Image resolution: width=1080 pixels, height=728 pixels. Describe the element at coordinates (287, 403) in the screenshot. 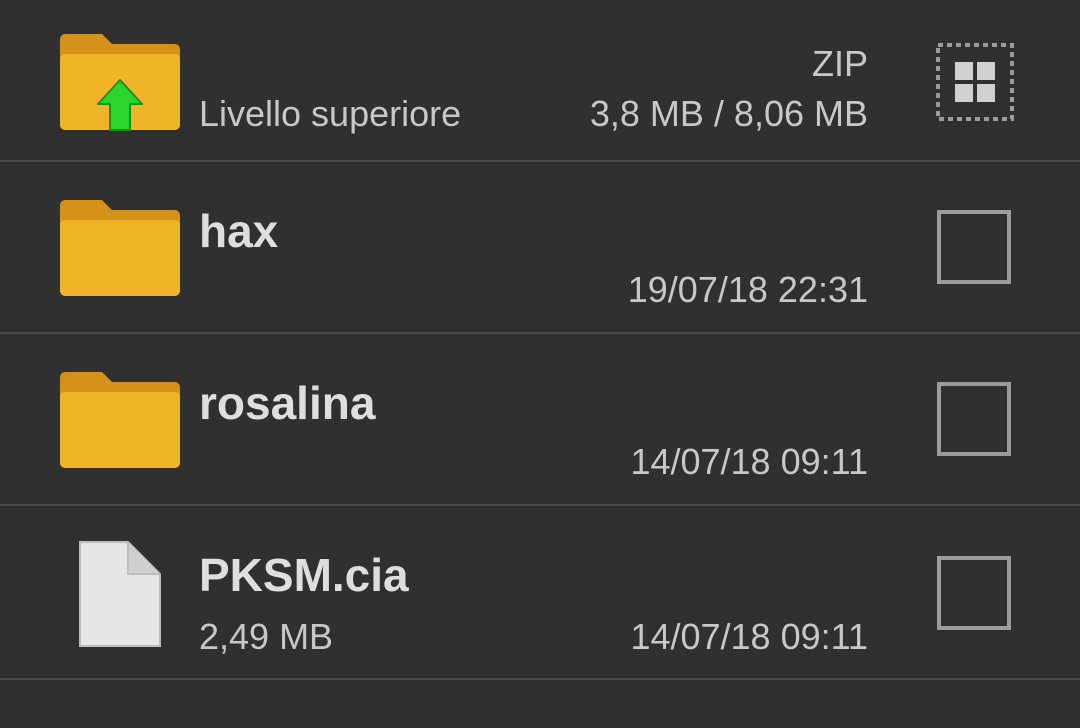

I see `item-name: rosalina` at that location.